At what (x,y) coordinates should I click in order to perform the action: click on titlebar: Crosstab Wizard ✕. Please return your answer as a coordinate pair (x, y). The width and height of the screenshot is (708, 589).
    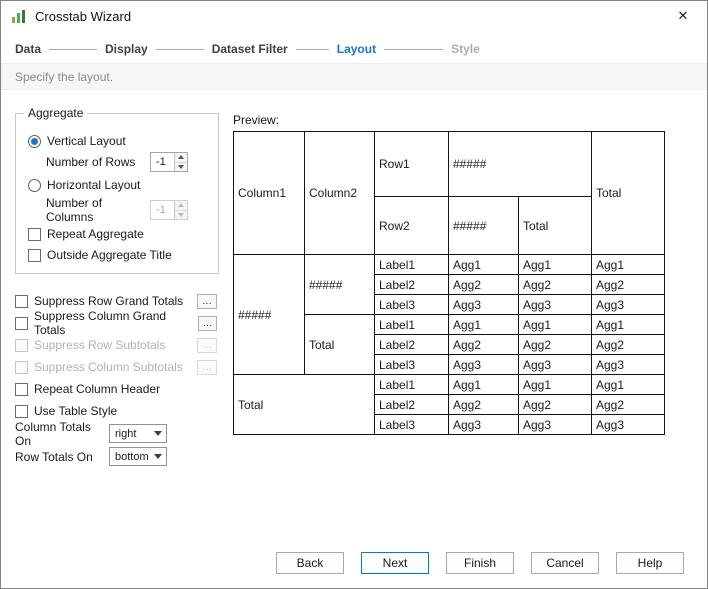
    Looking at the image, I should click on (354, 16).